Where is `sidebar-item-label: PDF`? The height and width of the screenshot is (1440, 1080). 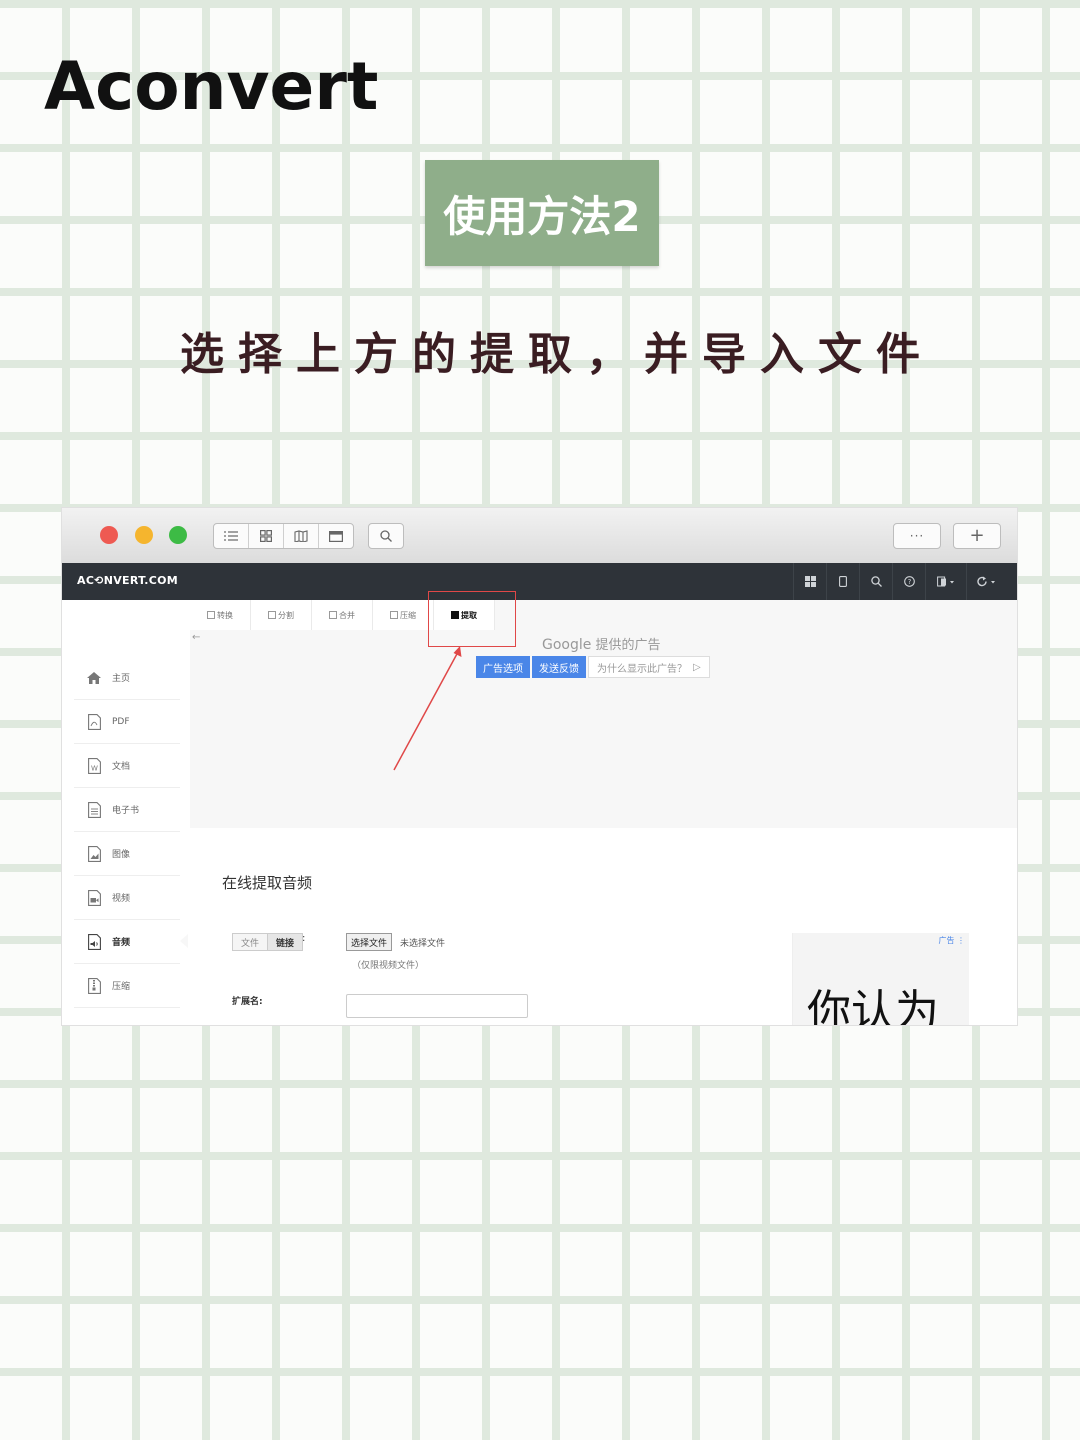
sidebar-item-label: PDF is located at coordinates (121, 721).